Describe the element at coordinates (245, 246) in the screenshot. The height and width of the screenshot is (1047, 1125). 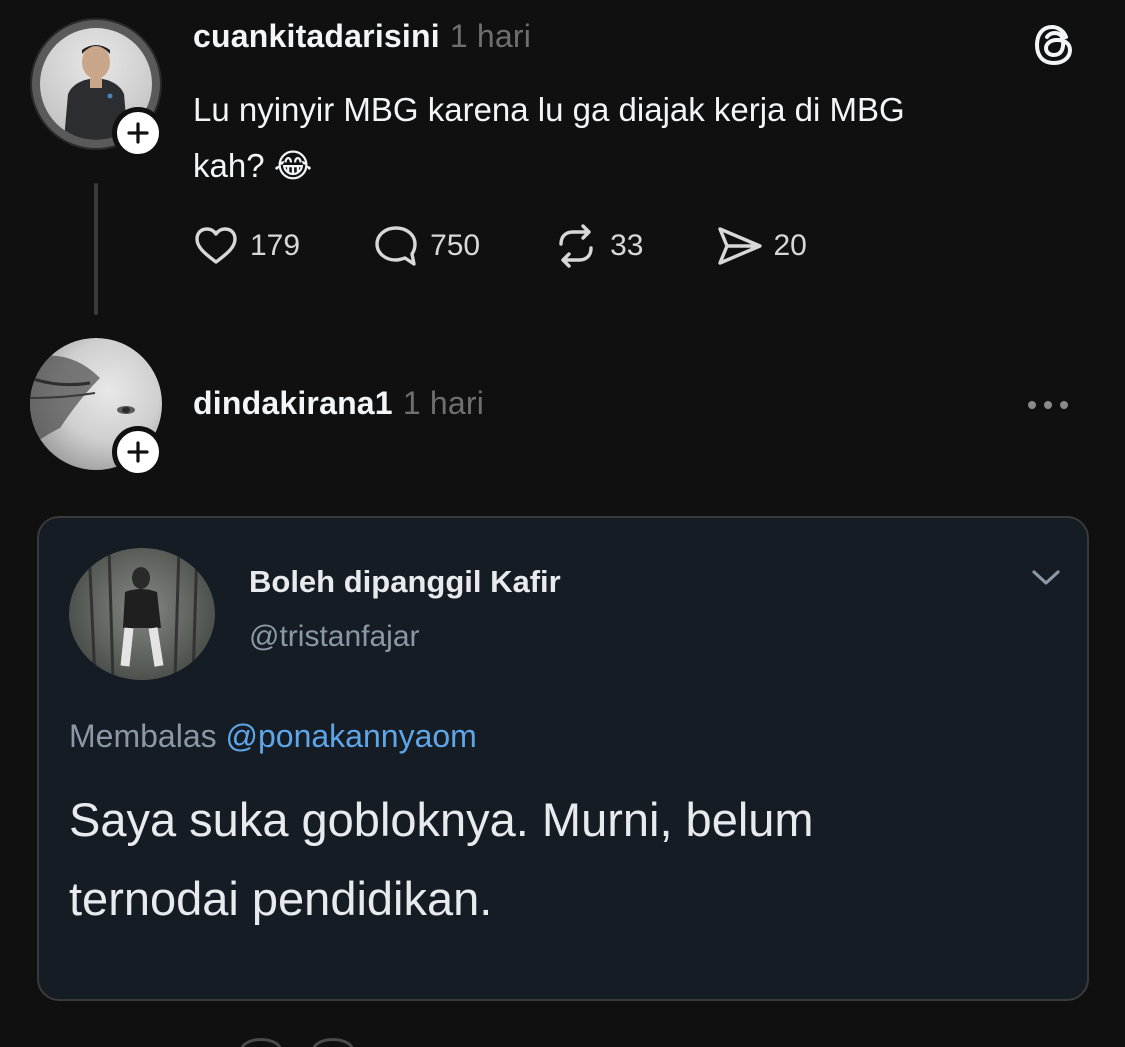
I see `like-button: 179` at that location.